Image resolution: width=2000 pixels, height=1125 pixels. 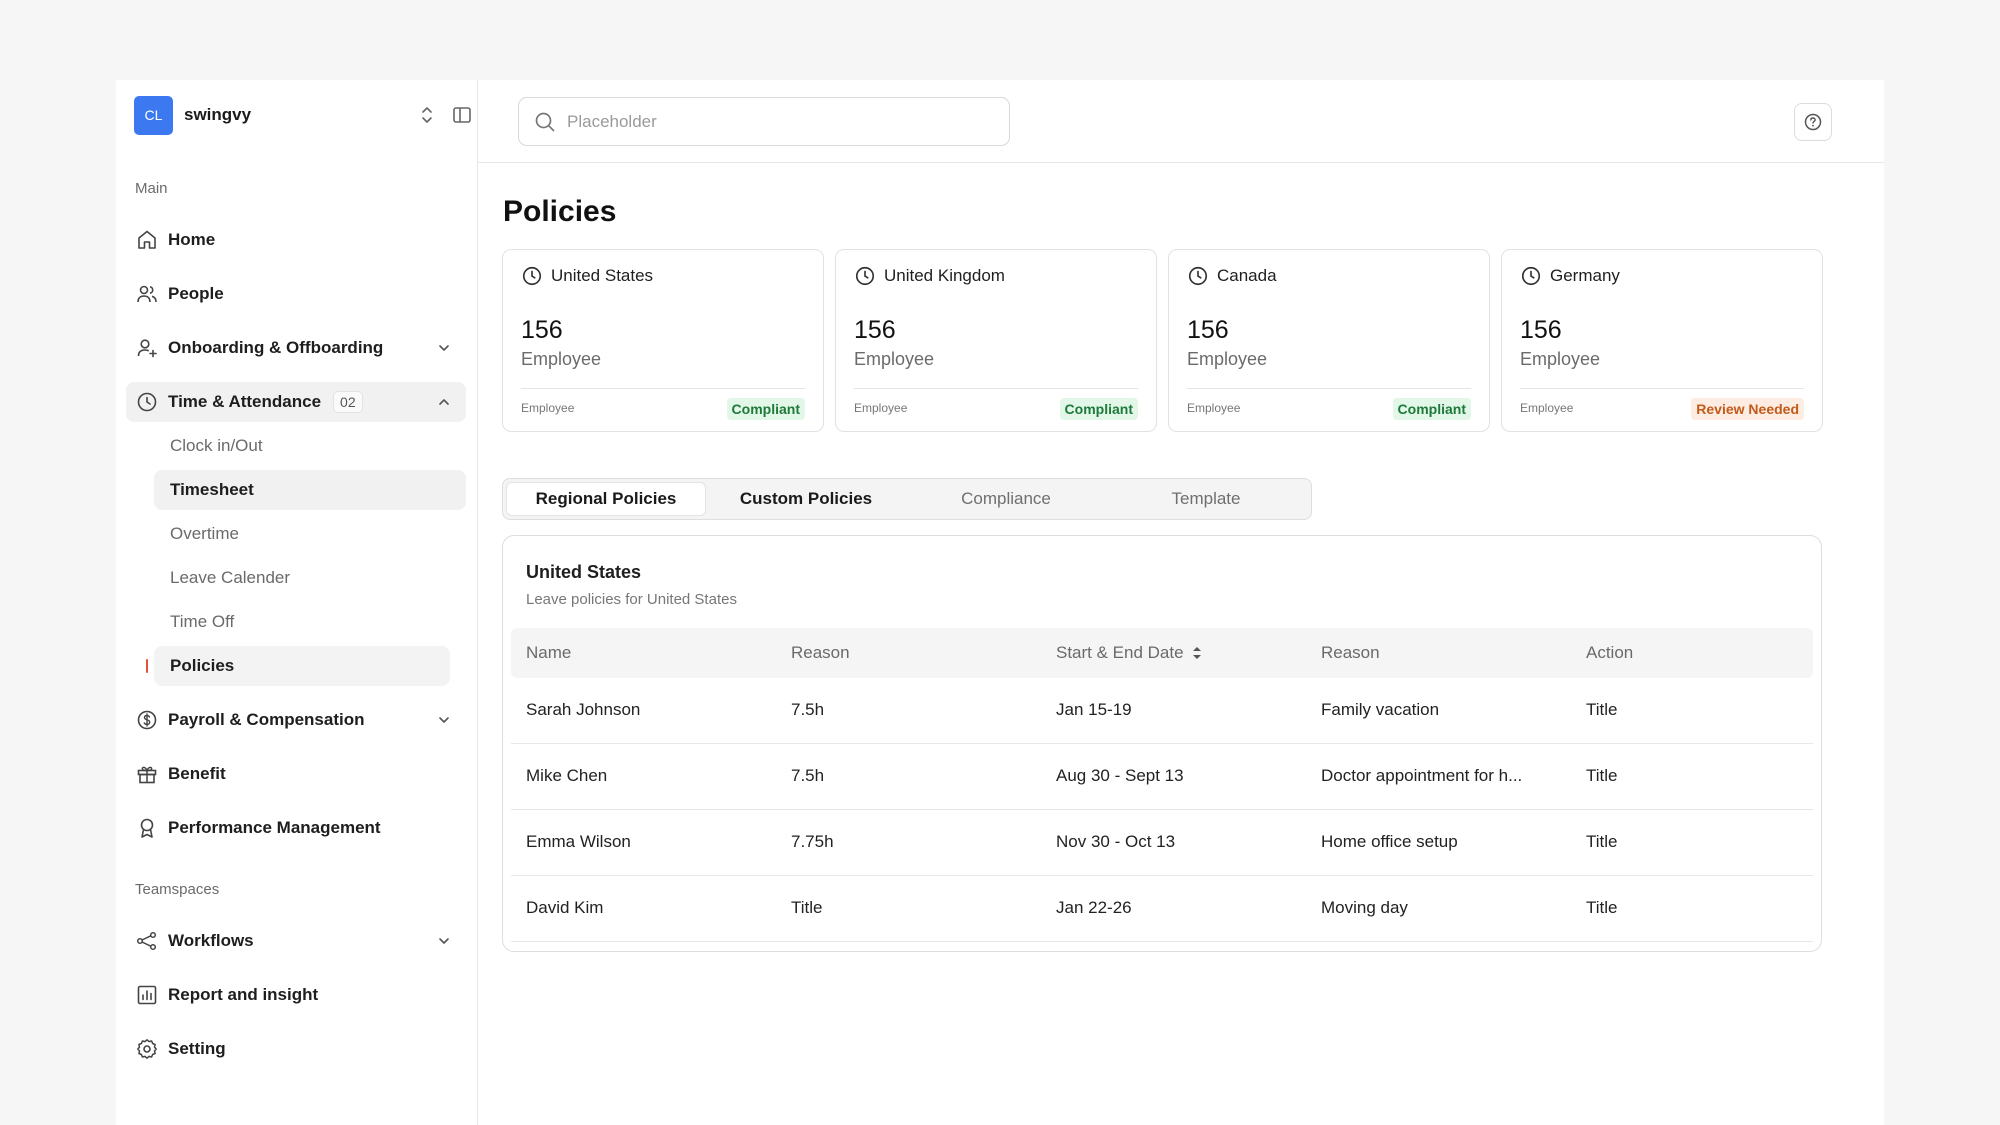 I want to click on sidebar-subitem-overtime: Overtime, so click(x=310, y=534).